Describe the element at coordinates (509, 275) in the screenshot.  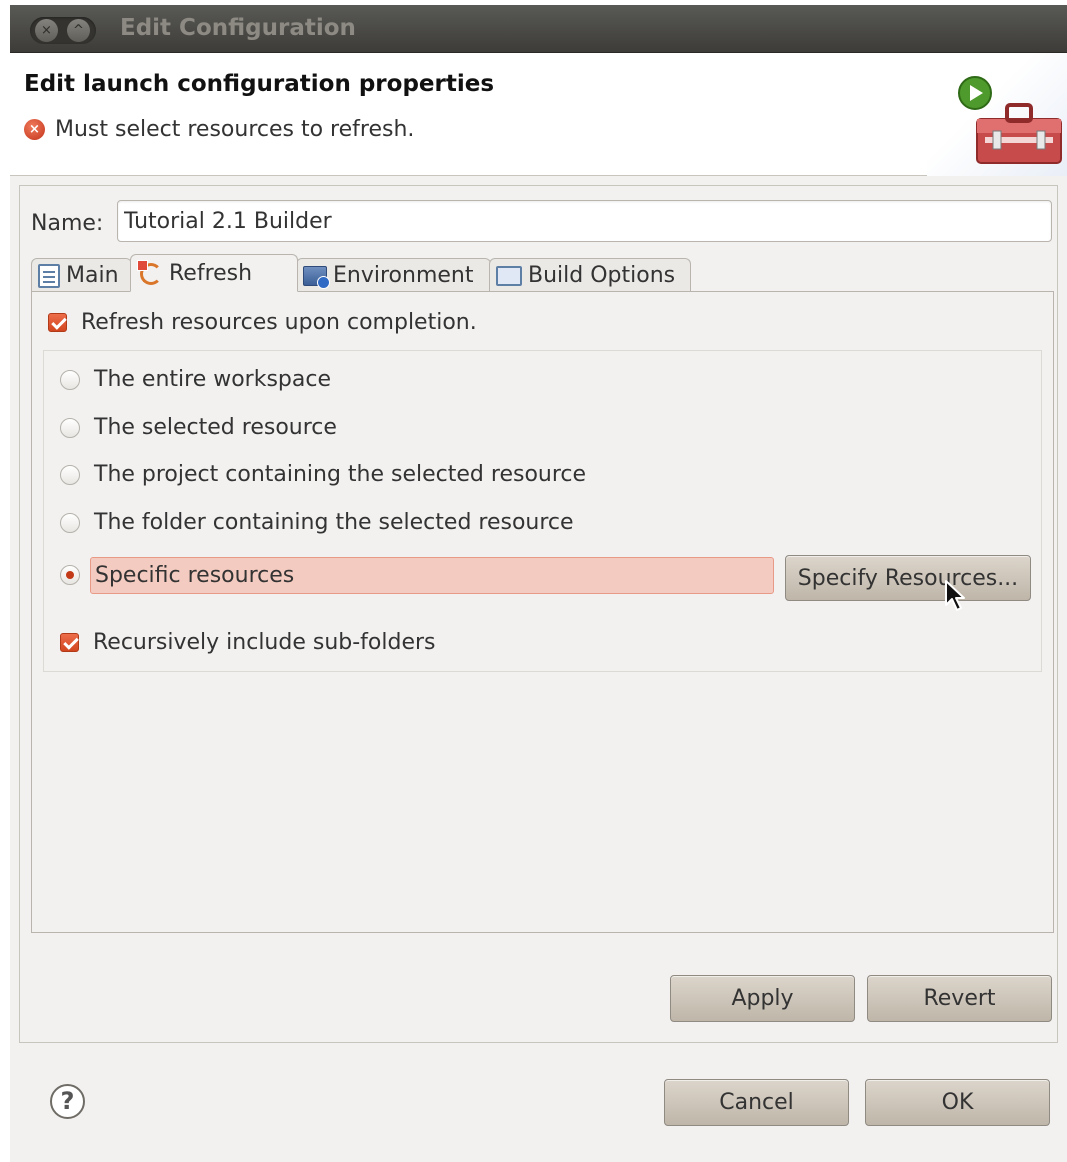
I see `folder-icon` at that location.